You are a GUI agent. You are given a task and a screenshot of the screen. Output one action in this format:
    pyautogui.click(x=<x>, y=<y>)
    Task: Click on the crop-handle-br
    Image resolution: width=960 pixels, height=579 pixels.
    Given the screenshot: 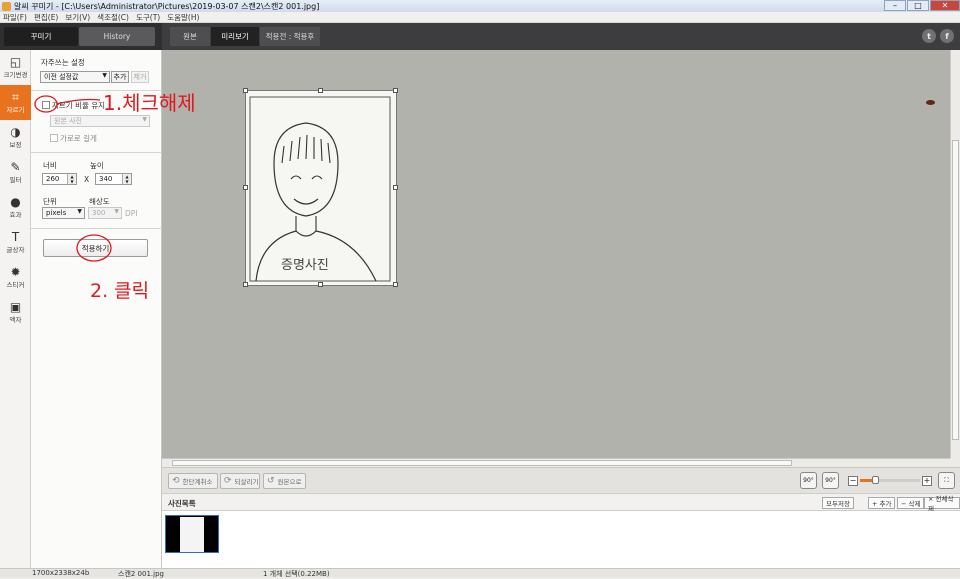 What is the action you would take?
    pyautogui.click(x=395, y=284)
    